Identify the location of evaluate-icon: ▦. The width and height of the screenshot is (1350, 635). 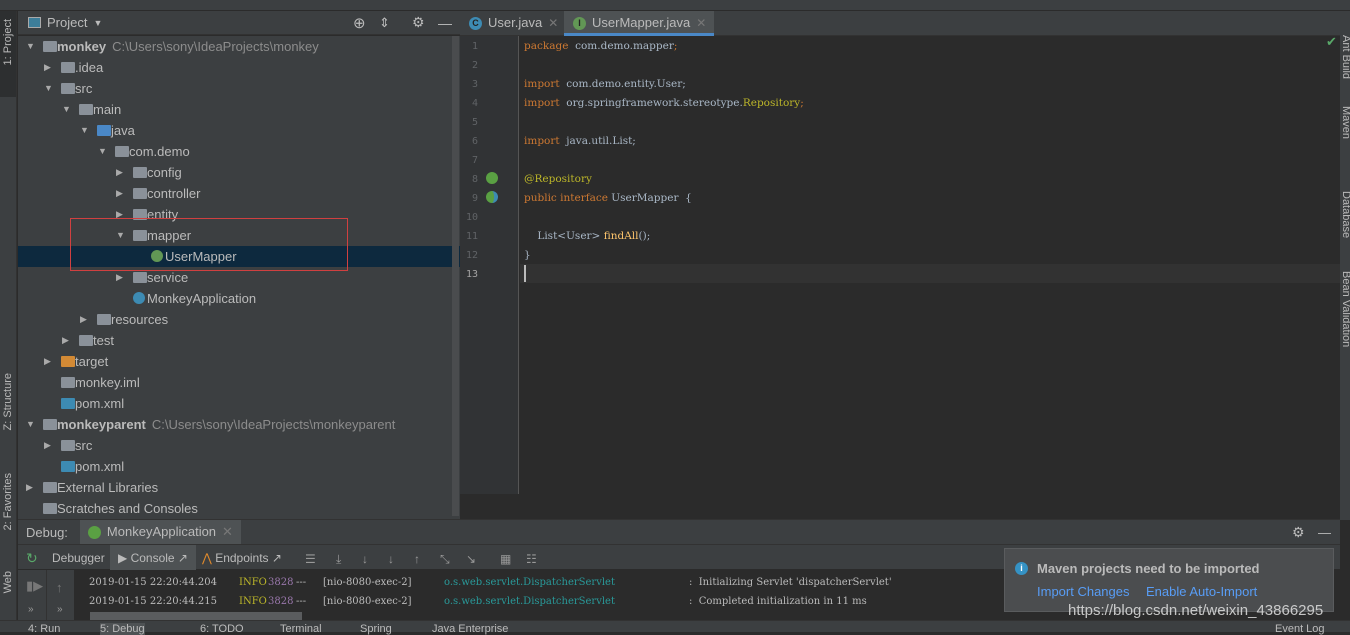
(505, 559).